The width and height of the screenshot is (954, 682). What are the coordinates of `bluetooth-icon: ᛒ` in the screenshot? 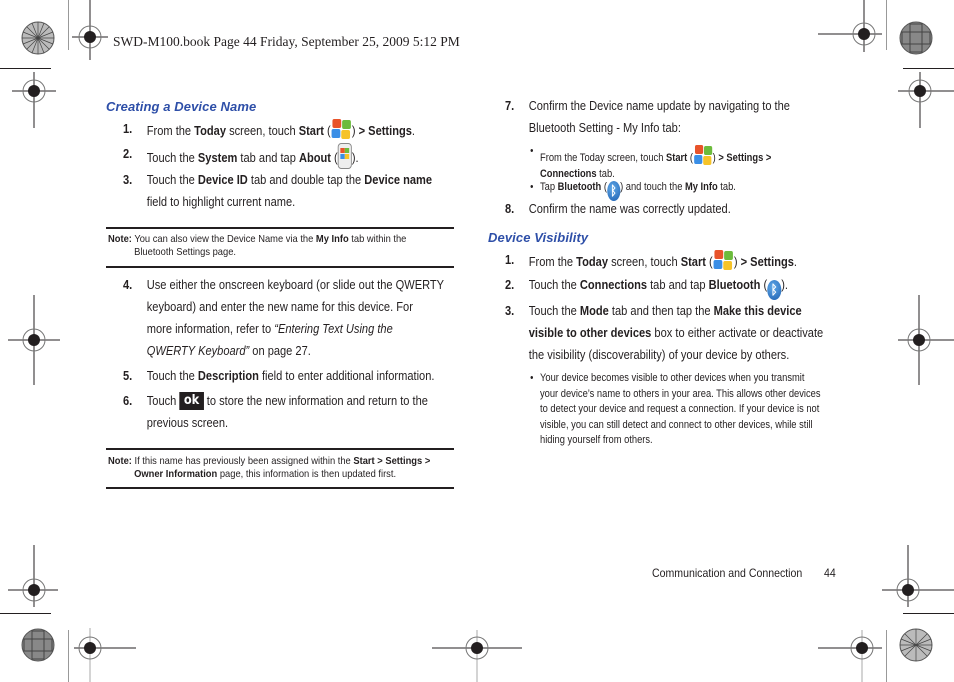 It's located at (774, 290).